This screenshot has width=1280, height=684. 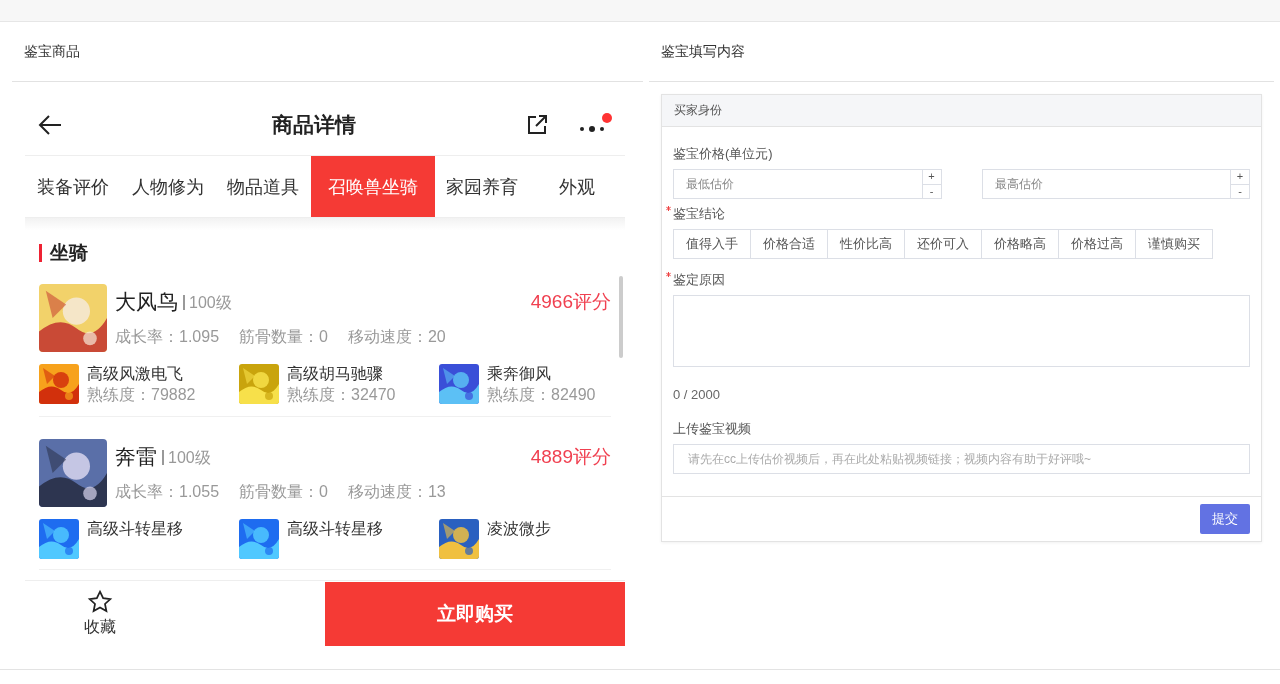 I want to click on skill-proficiency: 熟练度：79882, so click(x=141, y=395).